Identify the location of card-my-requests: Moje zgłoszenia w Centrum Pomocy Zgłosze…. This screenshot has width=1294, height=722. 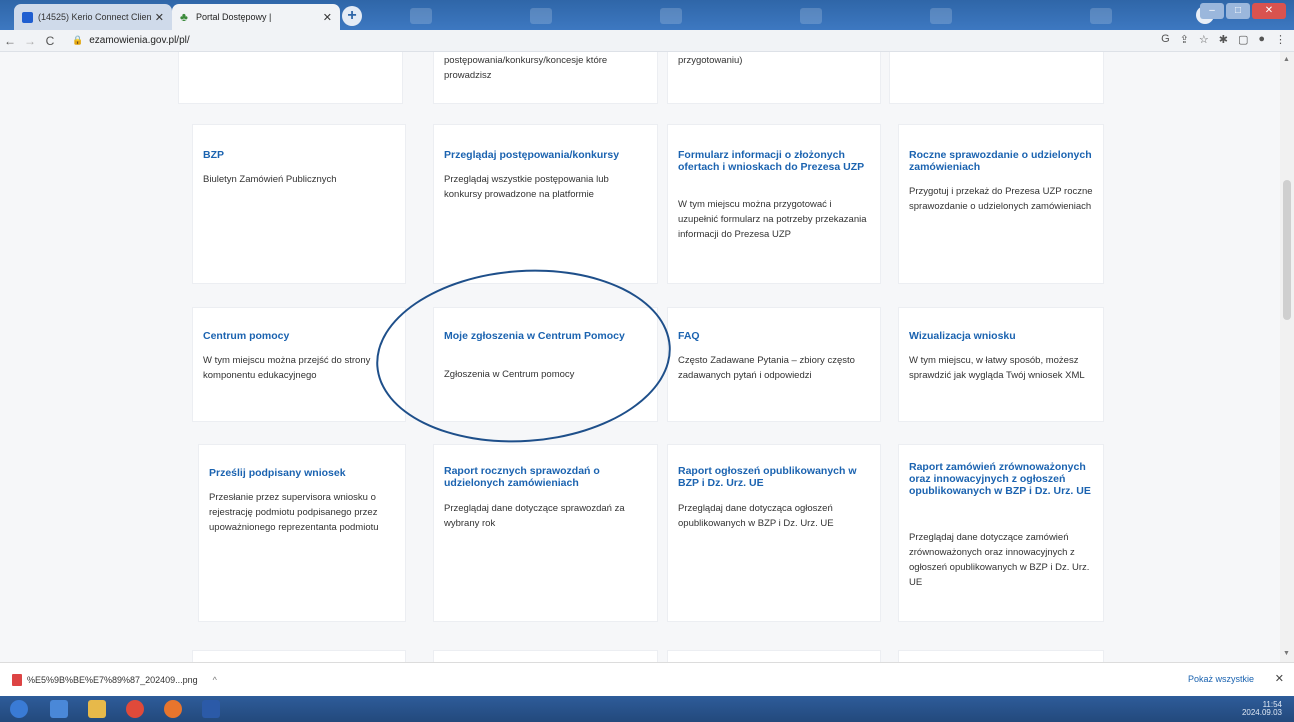
(545, 364).